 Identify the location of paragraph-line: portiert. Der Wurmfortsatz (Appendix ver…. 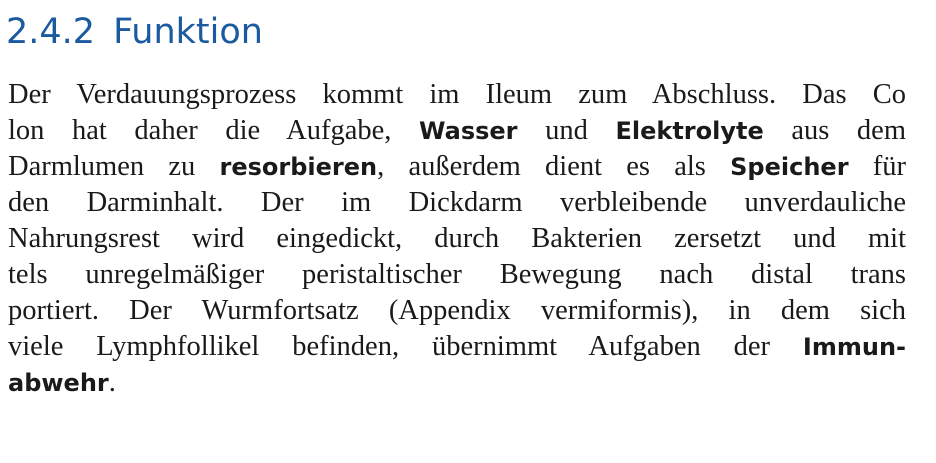
(457, 311).